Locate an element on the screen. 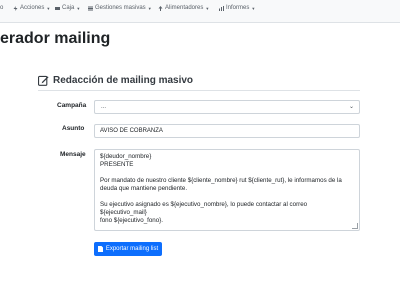 The height and width of the screenshot is (284, 400). resize-handle is located at coordinates (355, 226).